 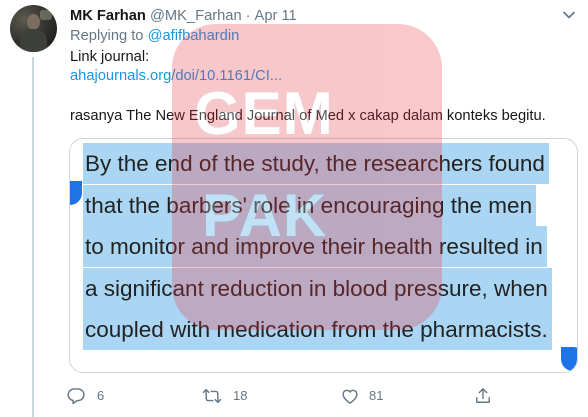 I want to click on retweet-button, so click(x=212, y=396).